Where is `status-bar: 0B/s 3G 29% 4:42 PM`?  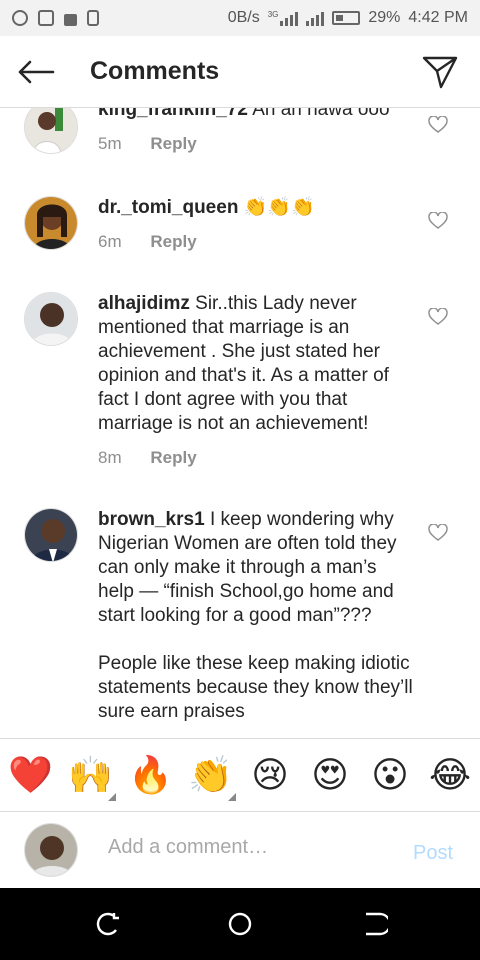
status-bar: 0B/s 3G 29% 4:42 PM is located at coordinates (240, 18).